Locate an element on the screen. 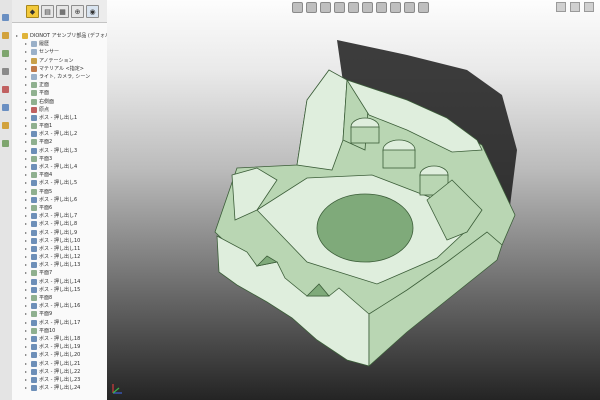 This screenshot has width=600, height=400. tree-item: ▸ ボス - 押し出し9 is located at coordinates (59, 233).